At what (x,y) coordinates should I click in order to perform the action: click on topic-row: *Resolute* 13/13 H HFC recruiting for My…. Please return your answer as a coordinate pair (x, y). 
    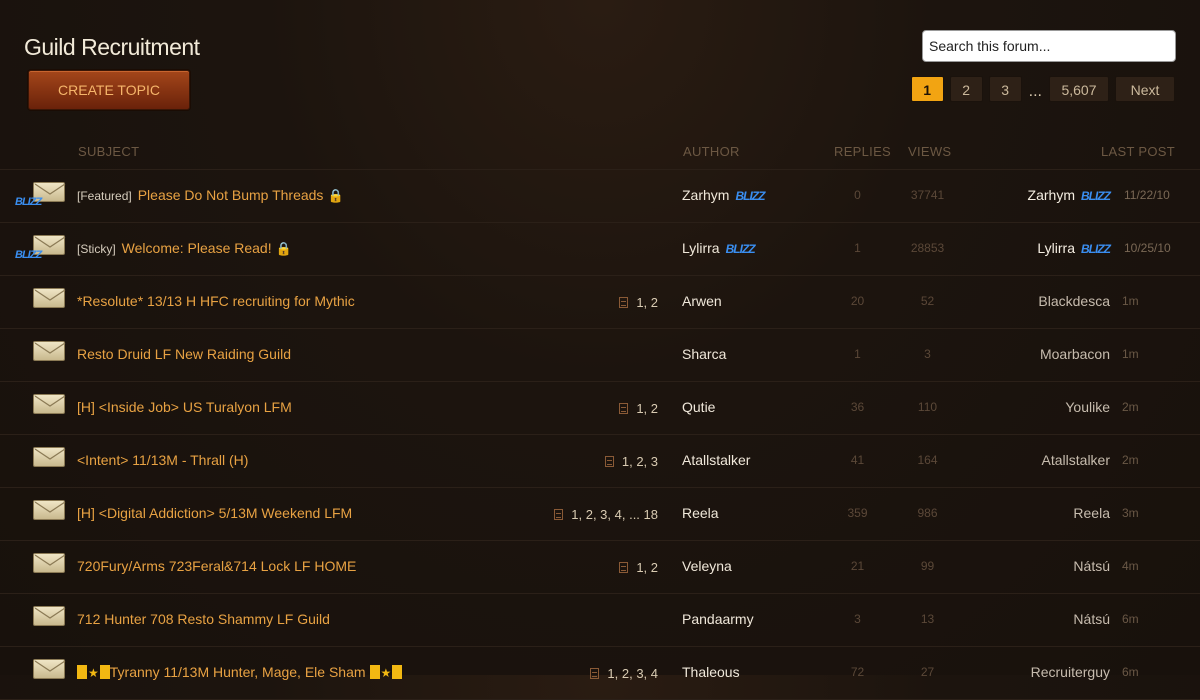
    Looking at the image, I should click on (600, 301).